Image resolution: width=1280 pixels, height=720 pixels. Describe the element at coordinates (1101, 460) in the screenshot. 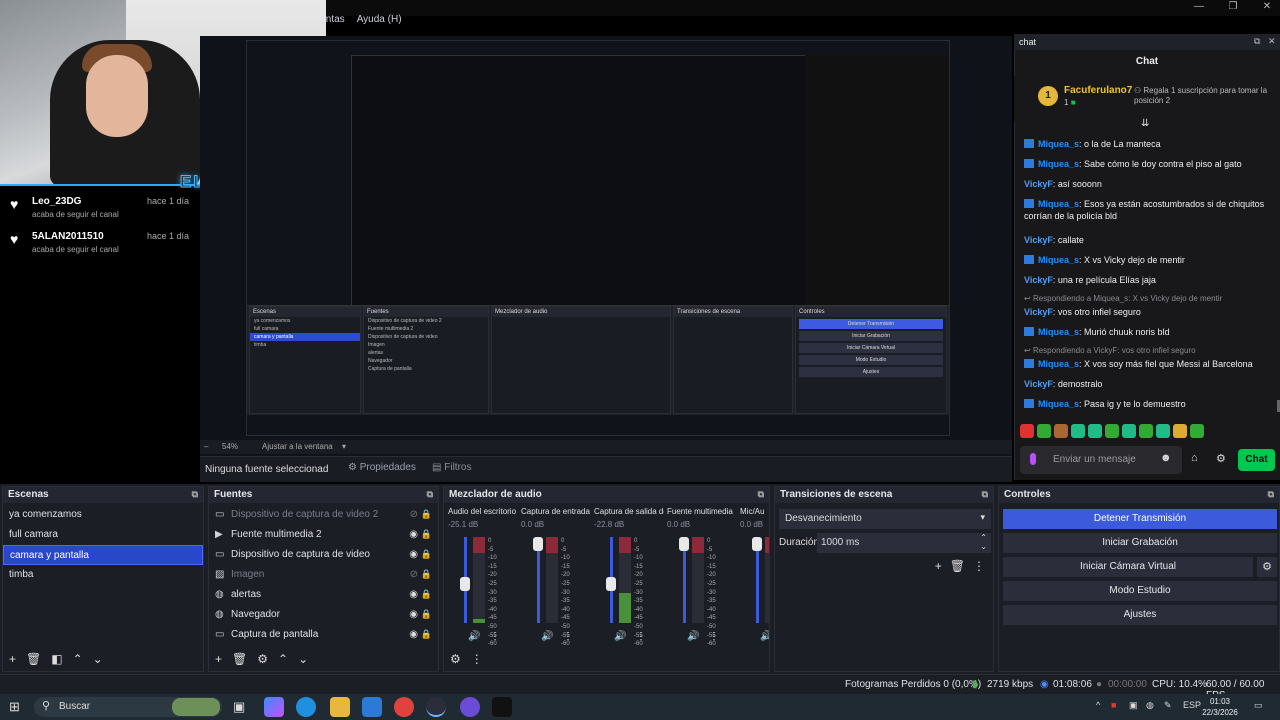

I see `chat-input: Enviar un mensaje ☻` at that location.